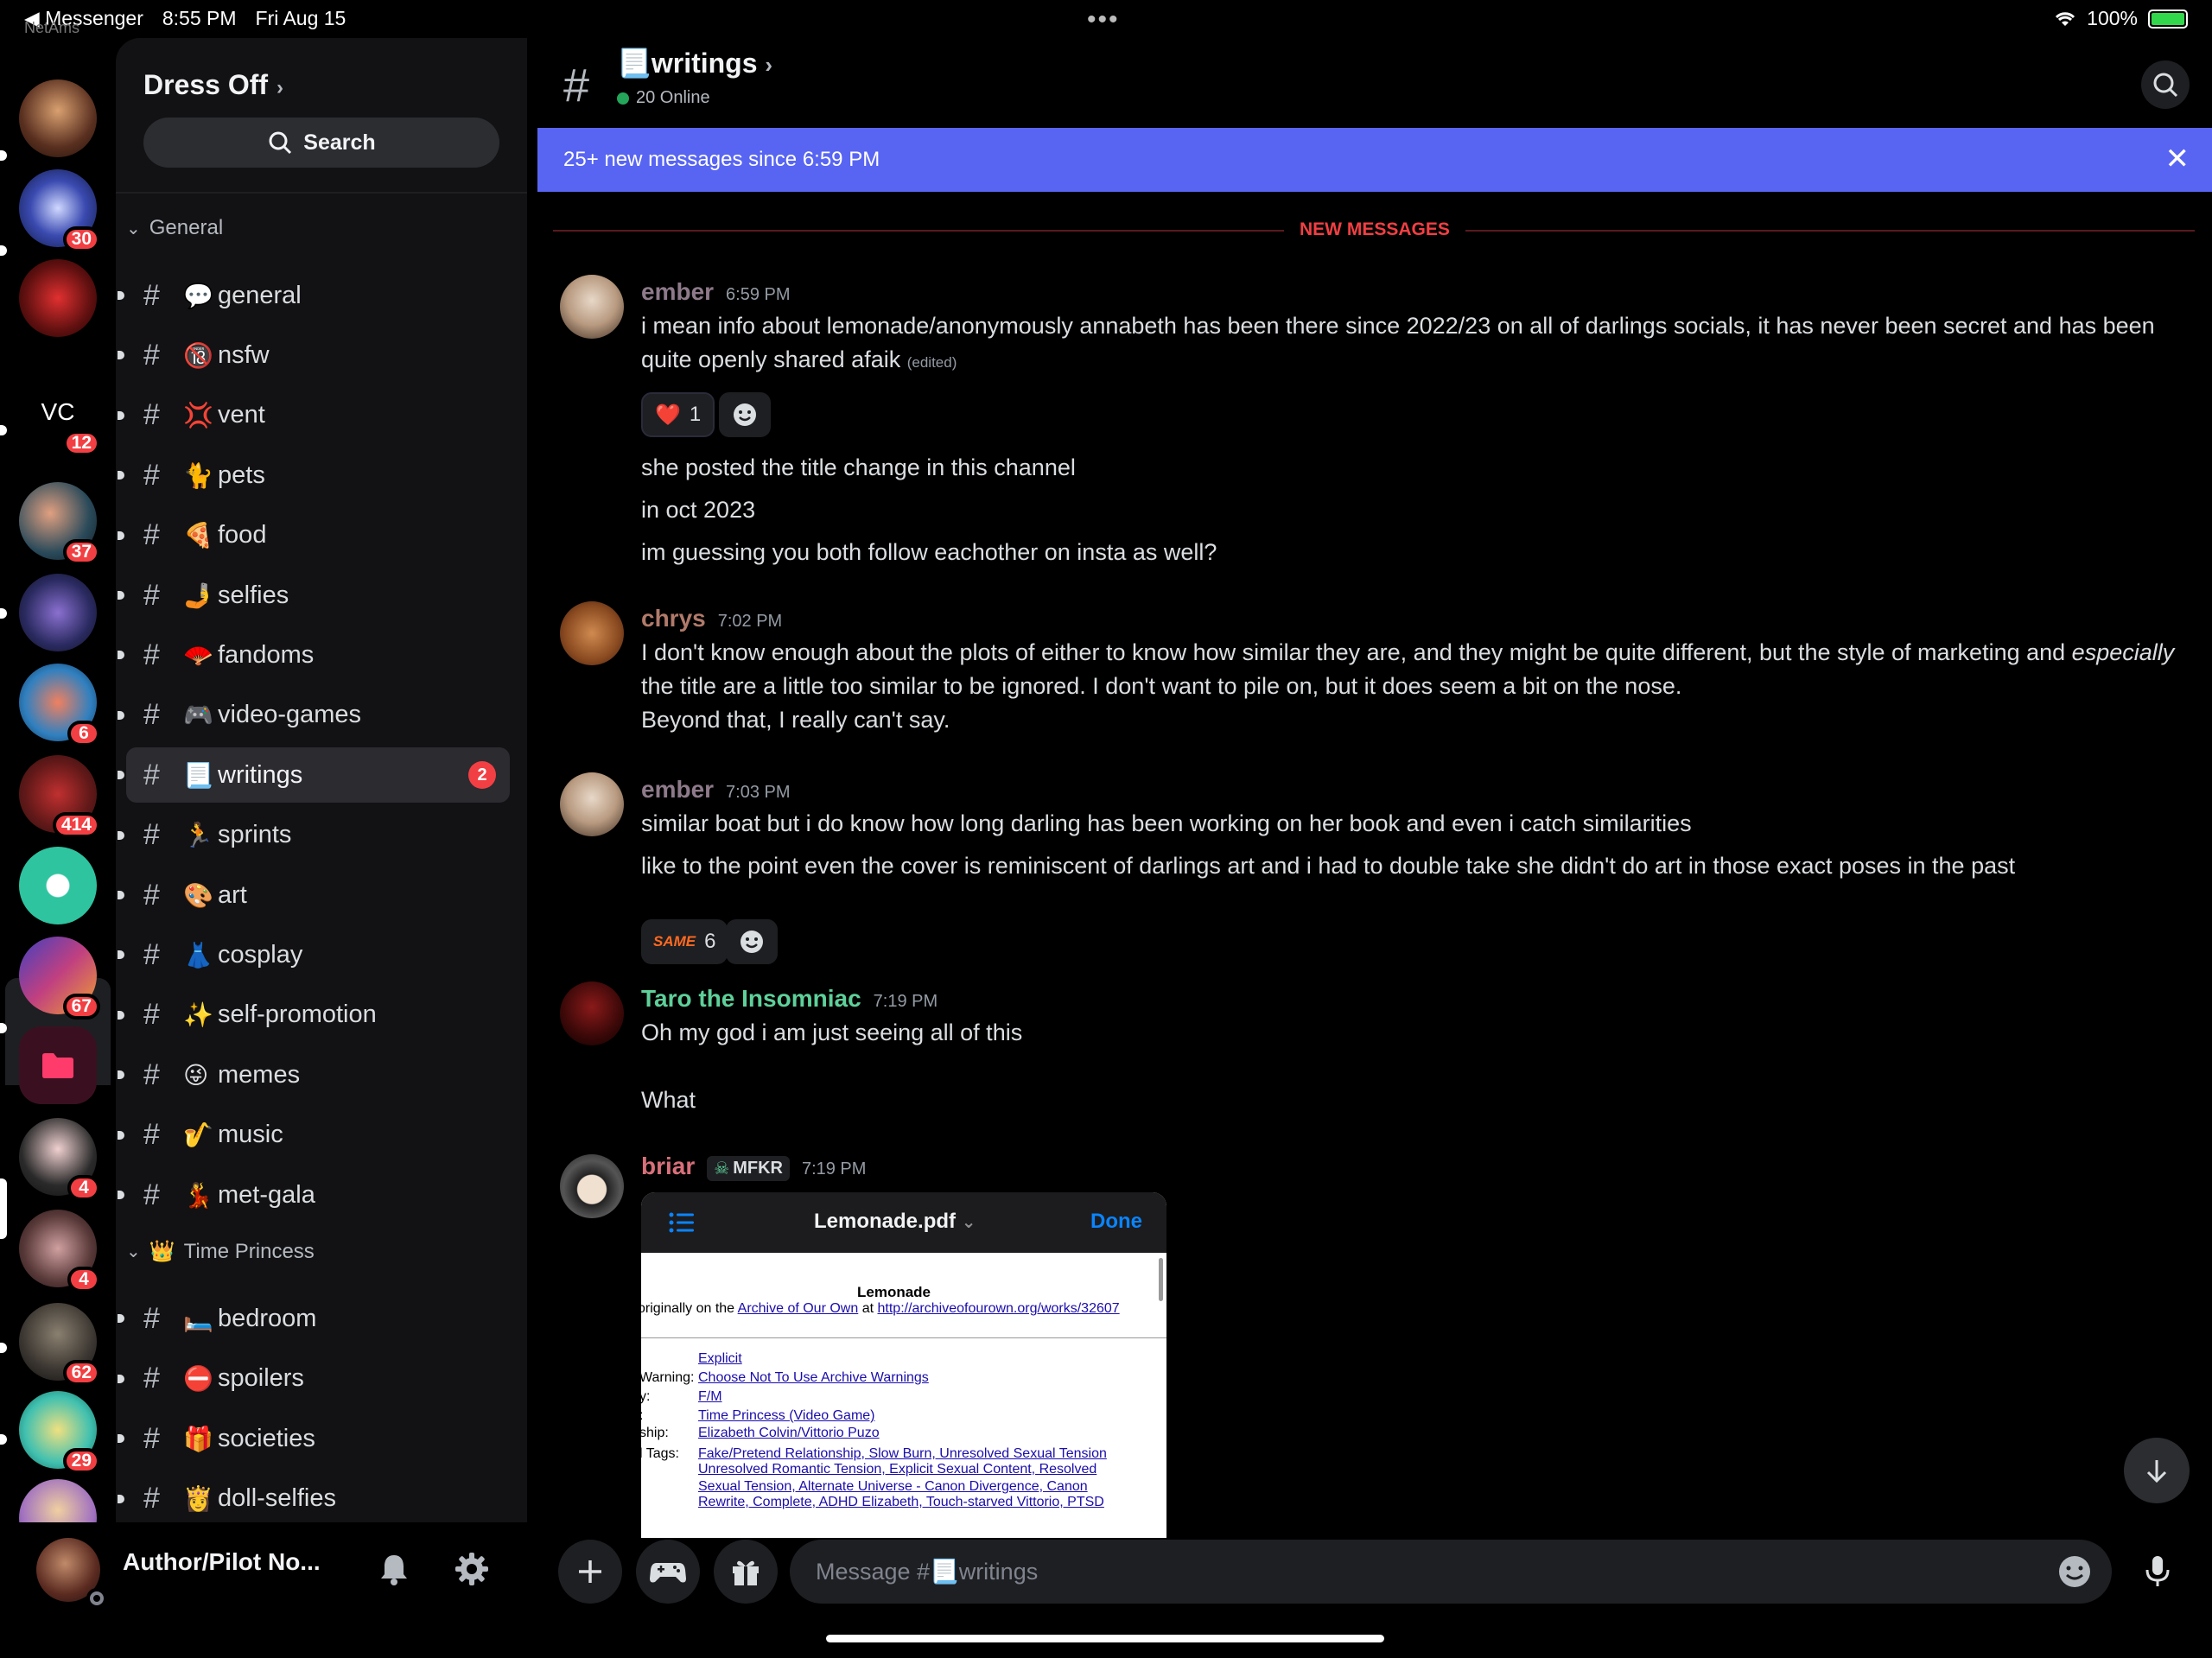 The image size is (2212, 1658). What do you see at coordinates (1374, 160) in the screenshot?
I see `new-messages-banner: 25+ new messages since 6:59 PM ✕` at bounding box center [1374, 160].